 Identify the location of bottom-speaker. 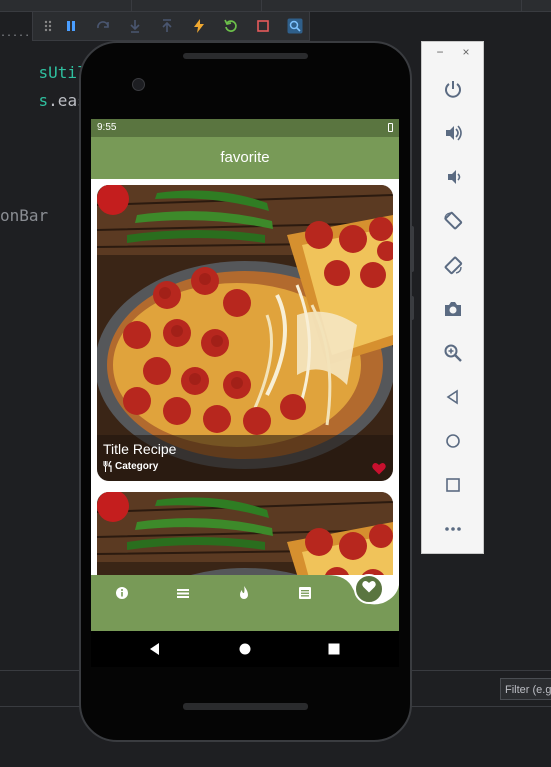
(245, 706).